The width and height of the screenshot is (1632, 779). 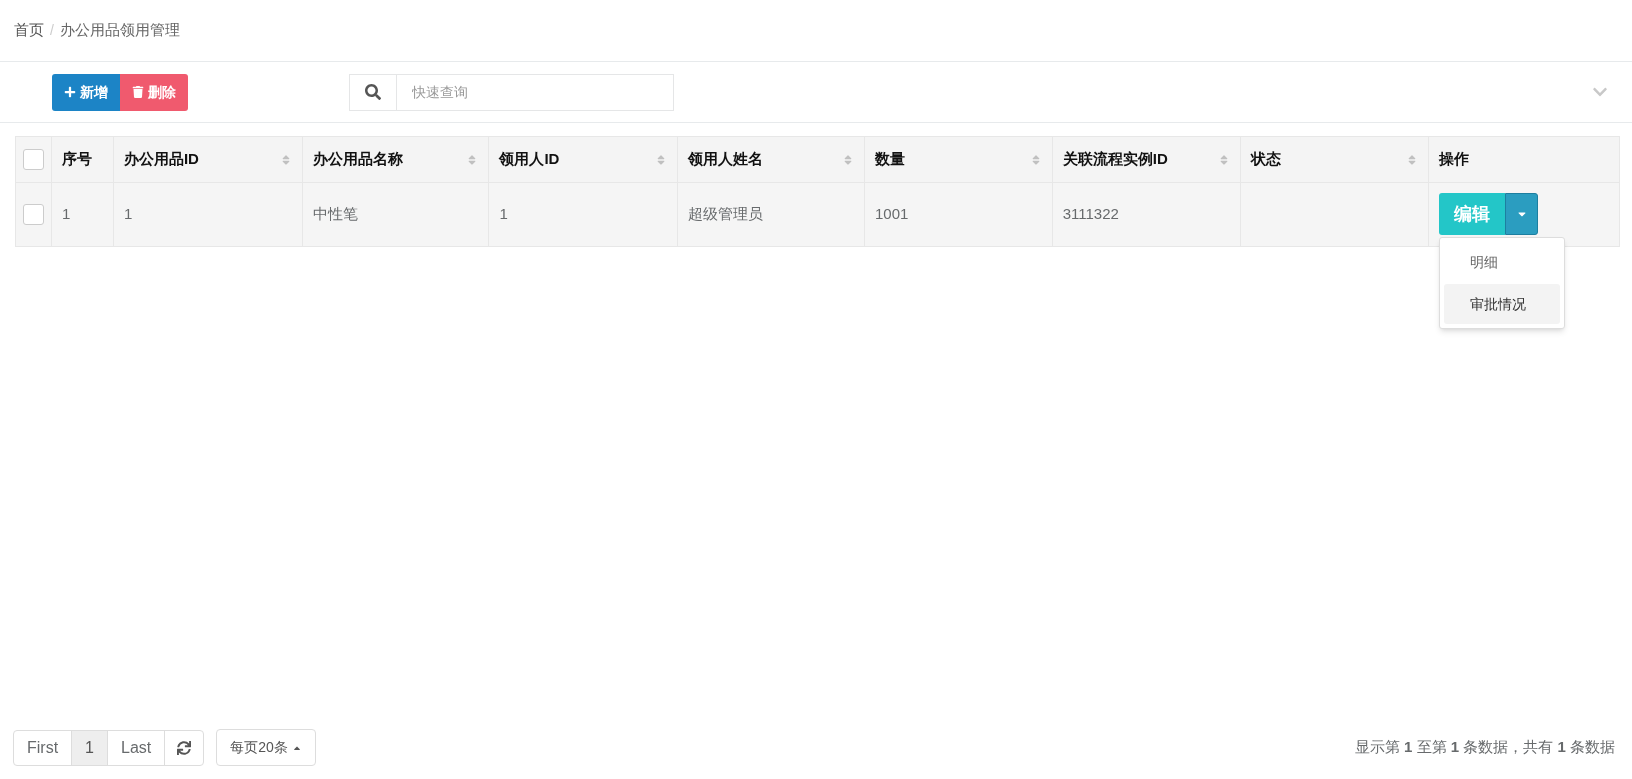 What do you see at coordinates (184, 747) in the screenshot?
I see `refresh-icon` at bounding box center [184, 747].